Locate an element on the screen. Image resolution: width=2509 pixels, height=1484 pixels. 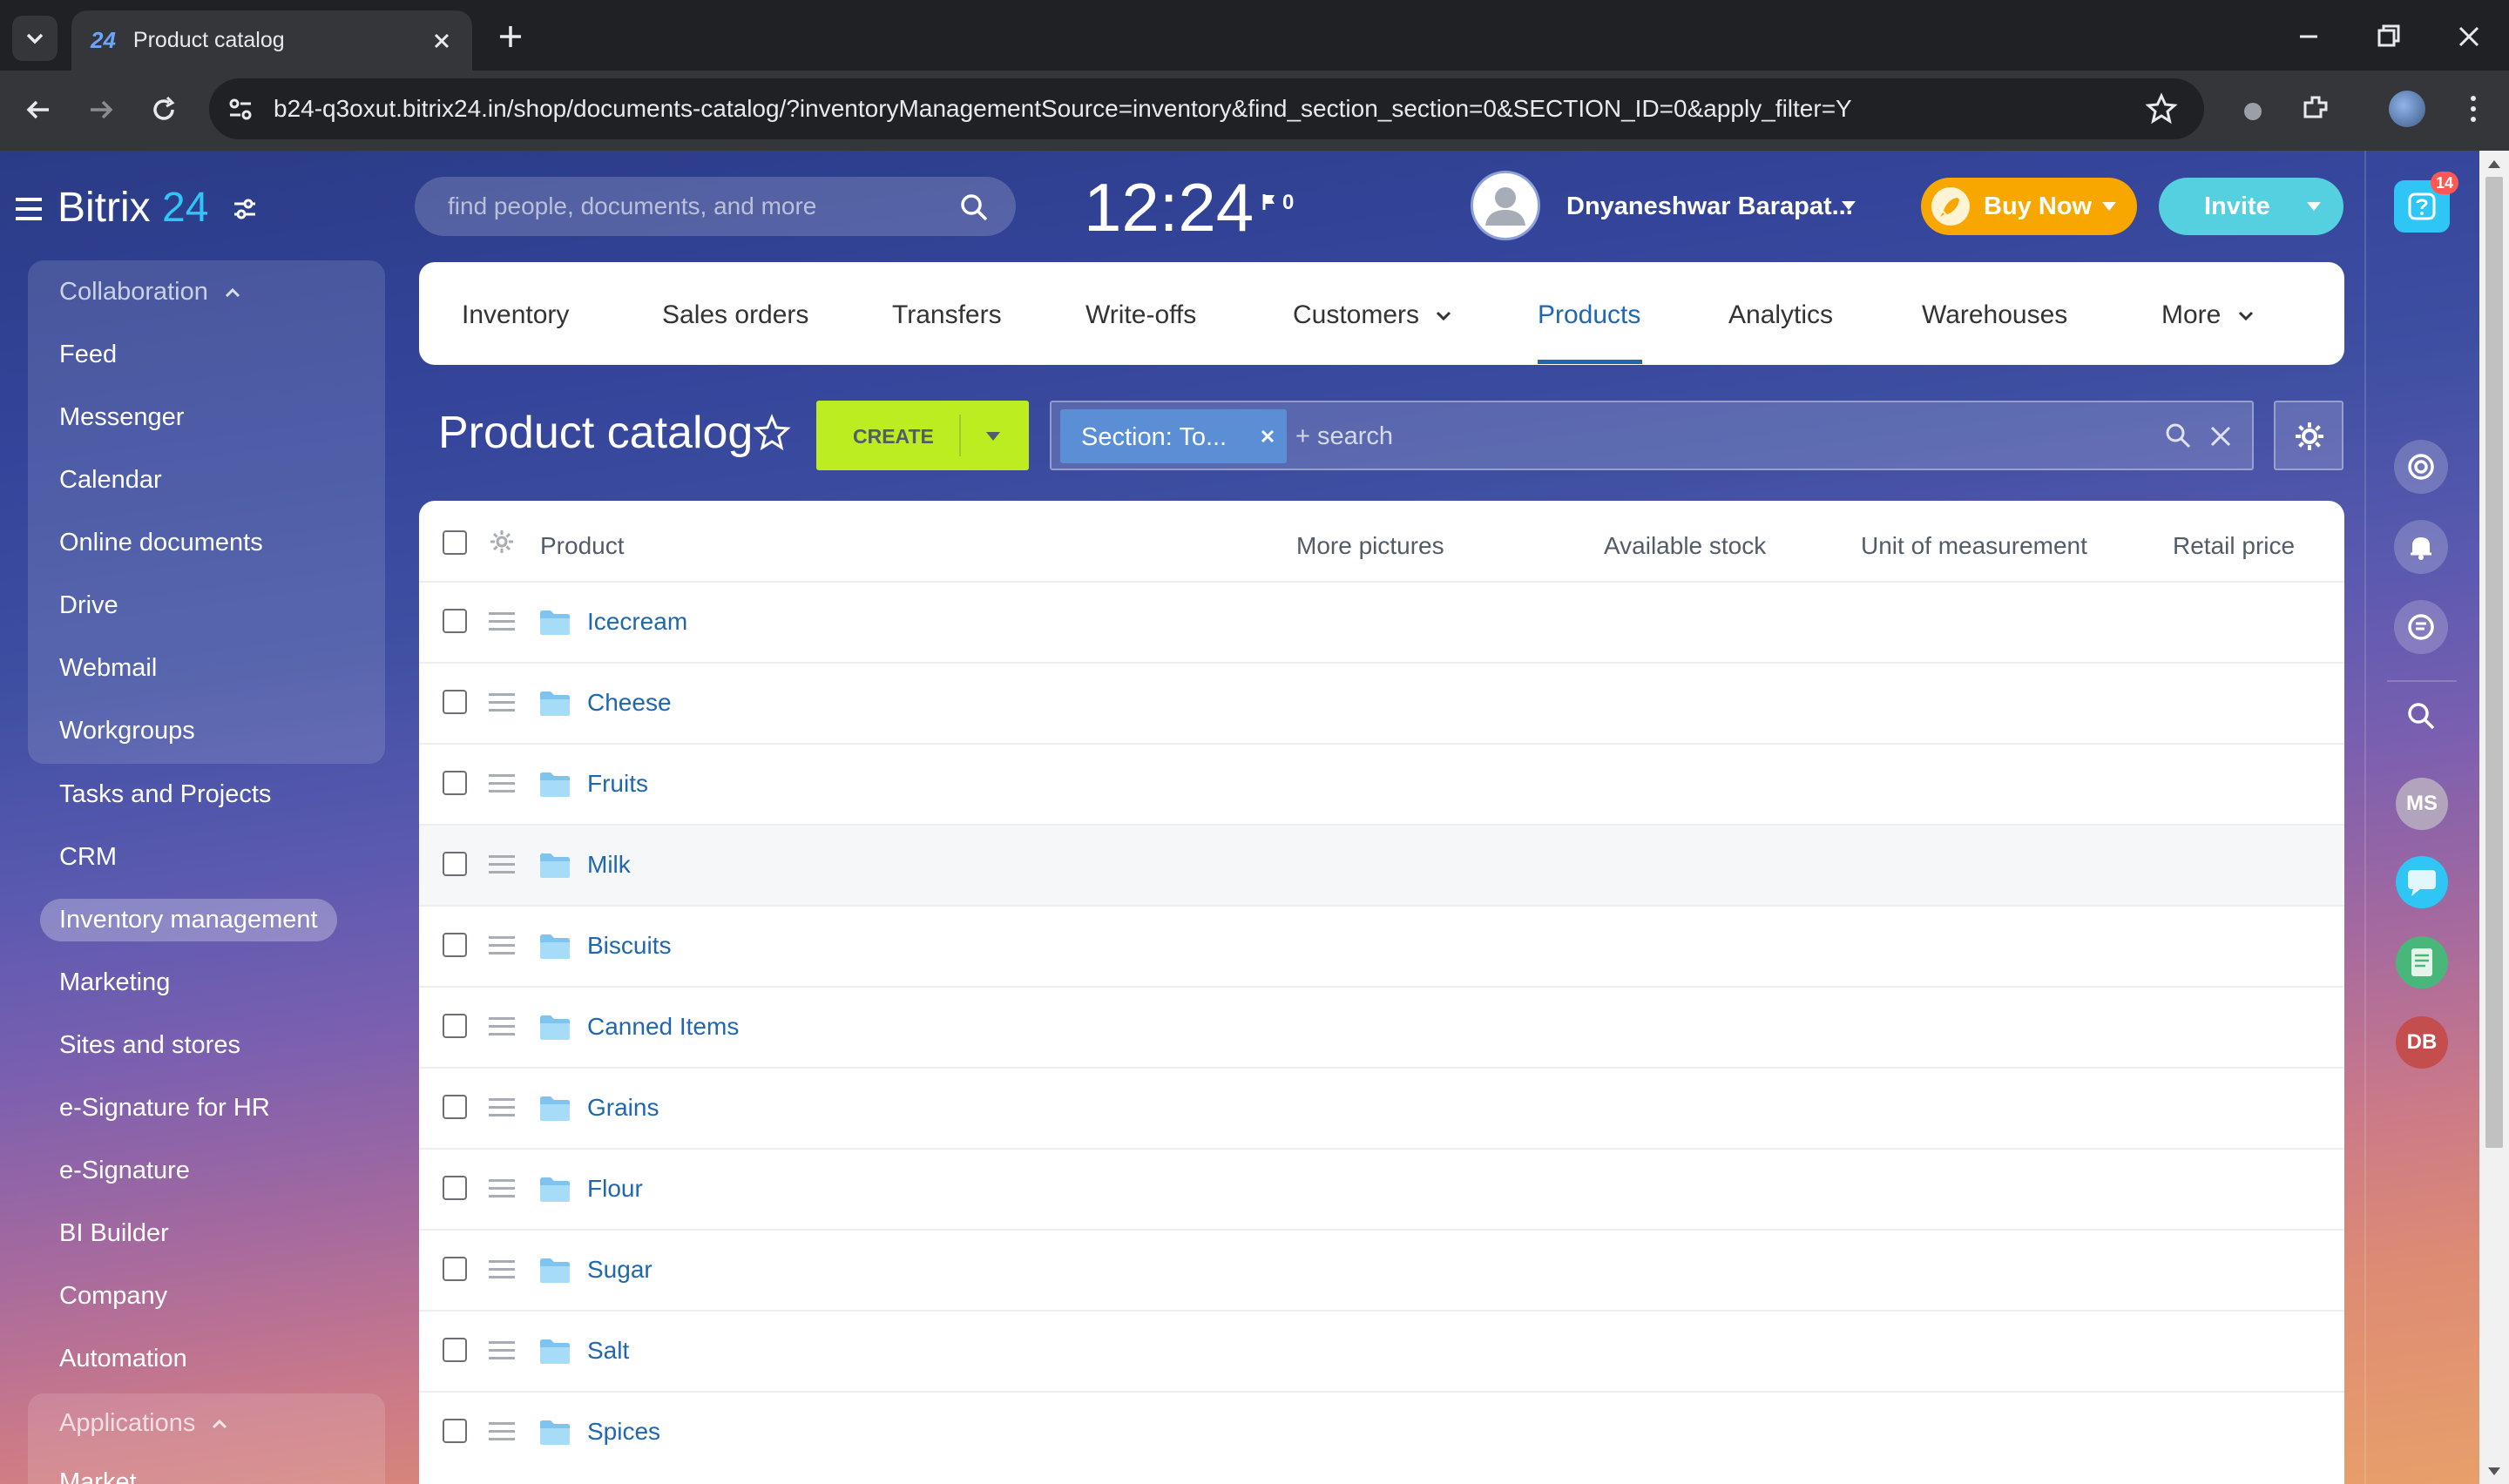
product-name-link: Fruits is located at coordinates (617, 784).